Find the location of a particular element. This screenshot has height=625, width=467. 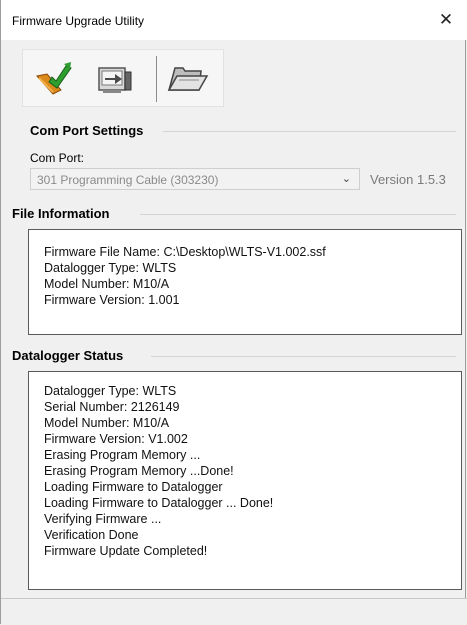

version-label: Version 1.5.3 is located at coordinates (408, 179).